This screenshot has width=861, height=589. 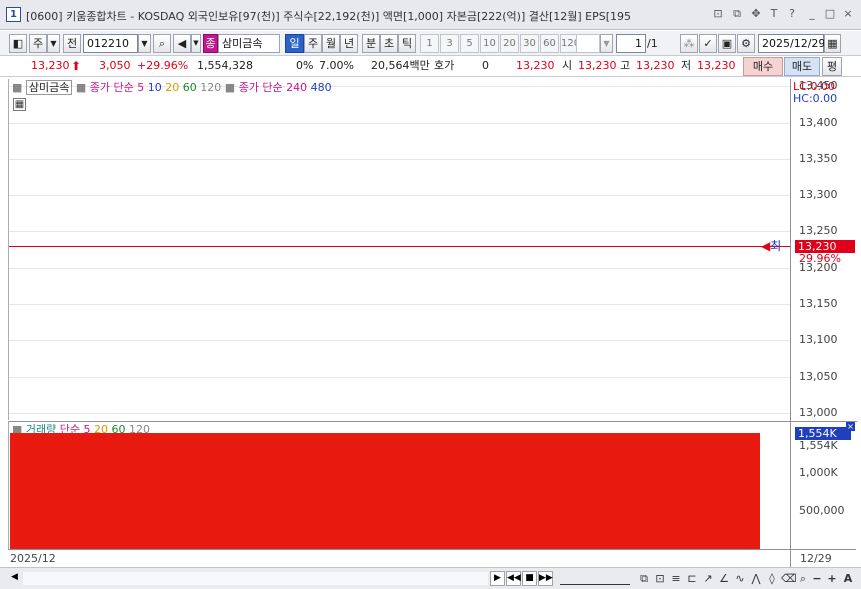 I want to click on legend-square-icon: ■, so click(x=17, y=87).